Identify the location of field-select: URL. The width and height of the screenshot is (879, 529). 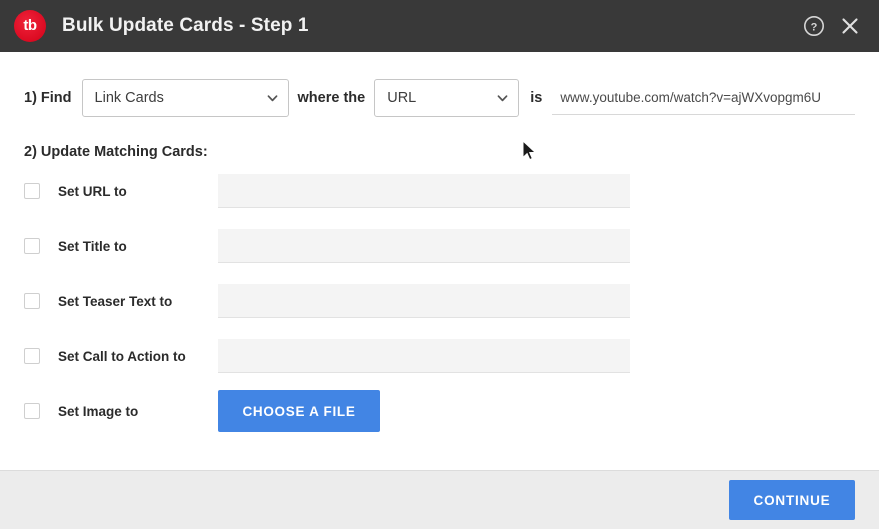
(447, 98).